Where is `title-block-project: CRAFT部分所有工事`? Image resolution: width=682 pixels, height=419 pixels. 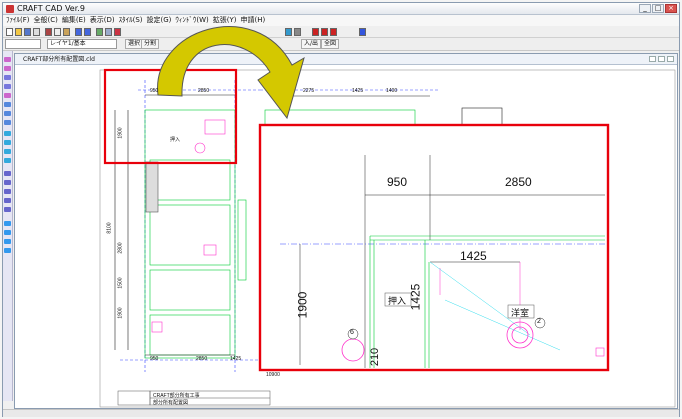 title-block-project: CRAFT部分所有工事 is located at coordinates (176, 396).